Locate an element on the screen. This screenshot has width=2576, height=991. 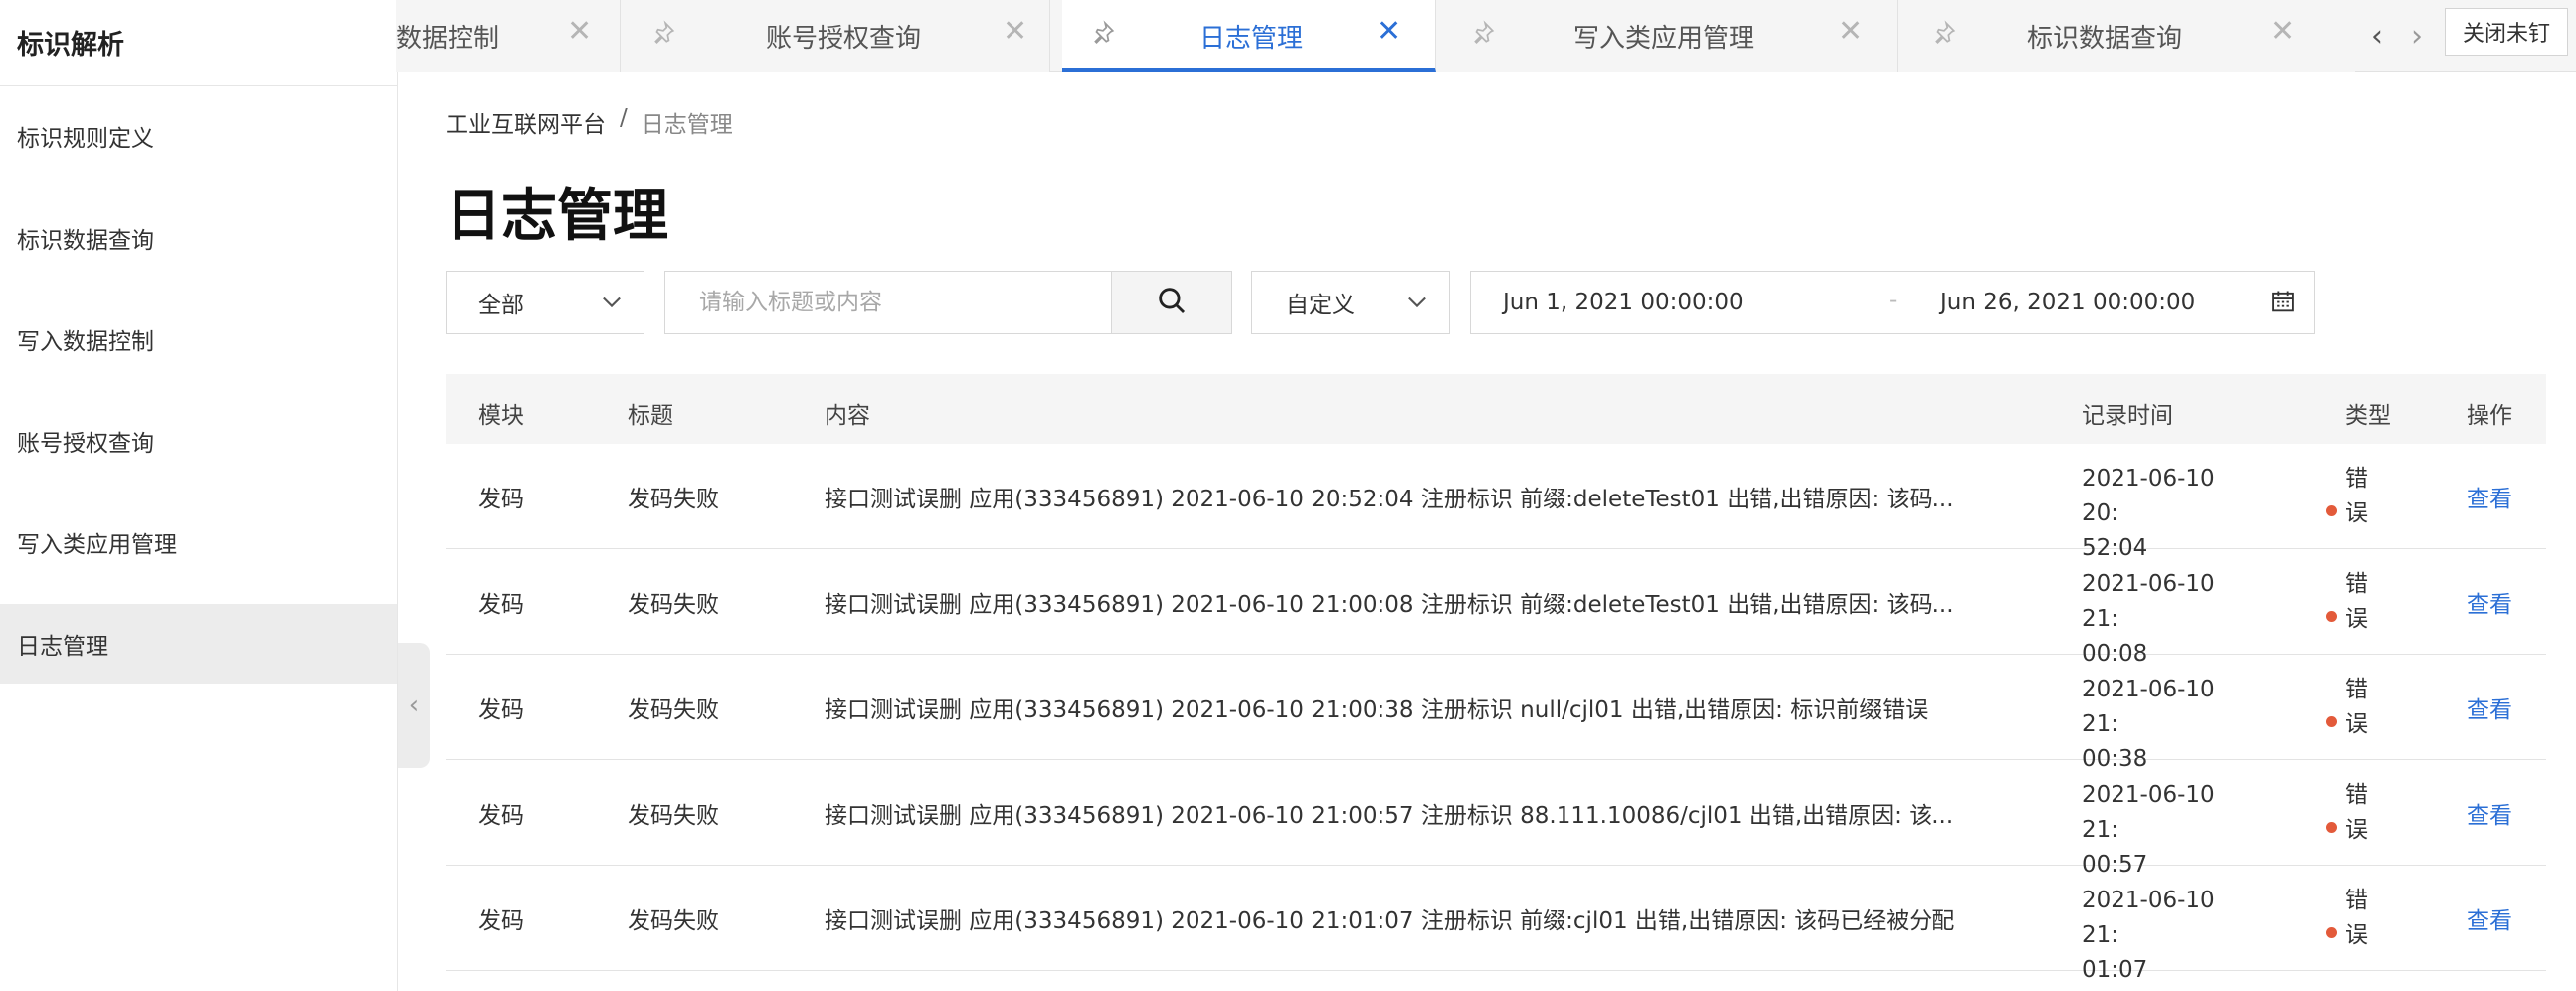
header-module: 模块 is located at coordinates (501, 416).